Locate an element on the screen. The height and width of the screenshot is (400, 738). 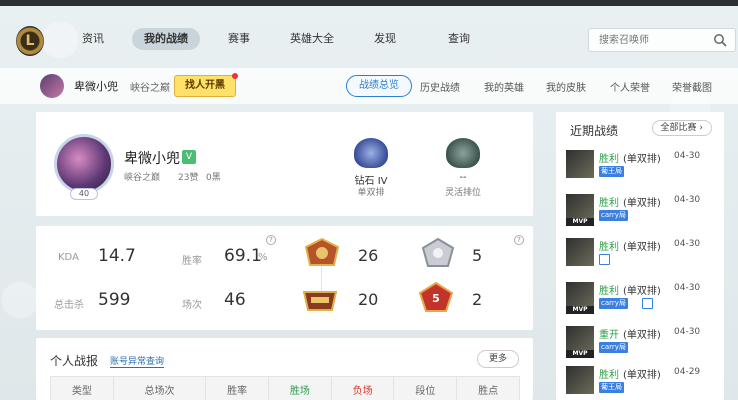
help-icon: ? is located at coordinates (271, 240).